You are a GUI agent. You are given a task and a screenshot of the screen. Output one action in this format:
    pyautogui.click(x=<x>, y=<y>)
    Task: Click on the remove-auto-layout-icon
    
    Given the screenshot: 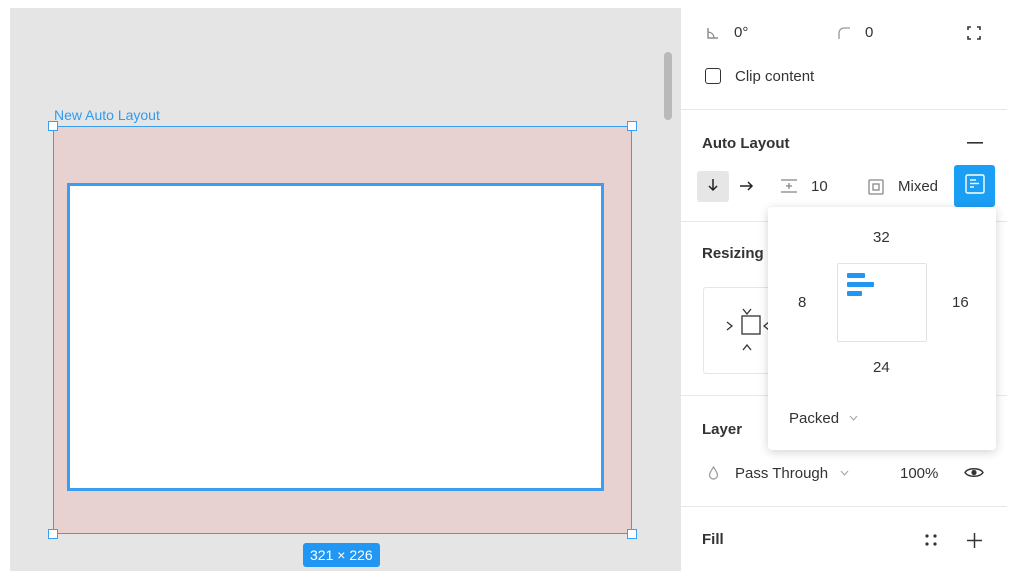 What is the action you would take?
    pyautogui.click(x=975, y=143)
    